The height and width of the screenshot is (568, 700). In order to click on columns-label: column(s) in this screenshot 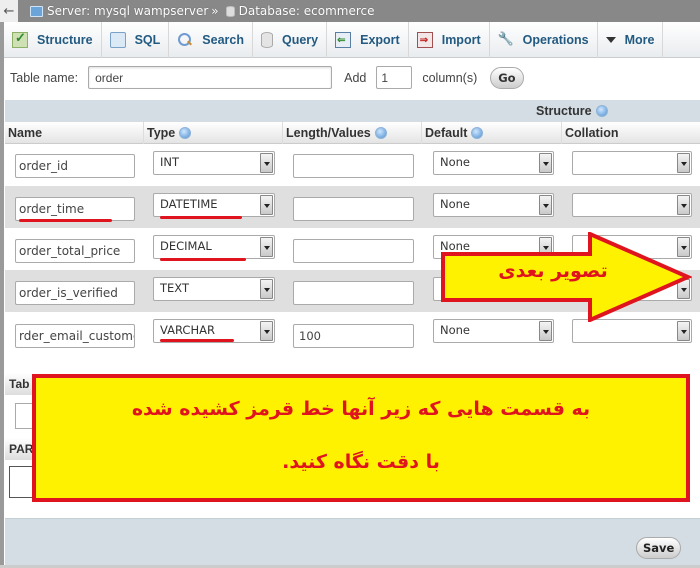, I will do `click(450, 77)`.